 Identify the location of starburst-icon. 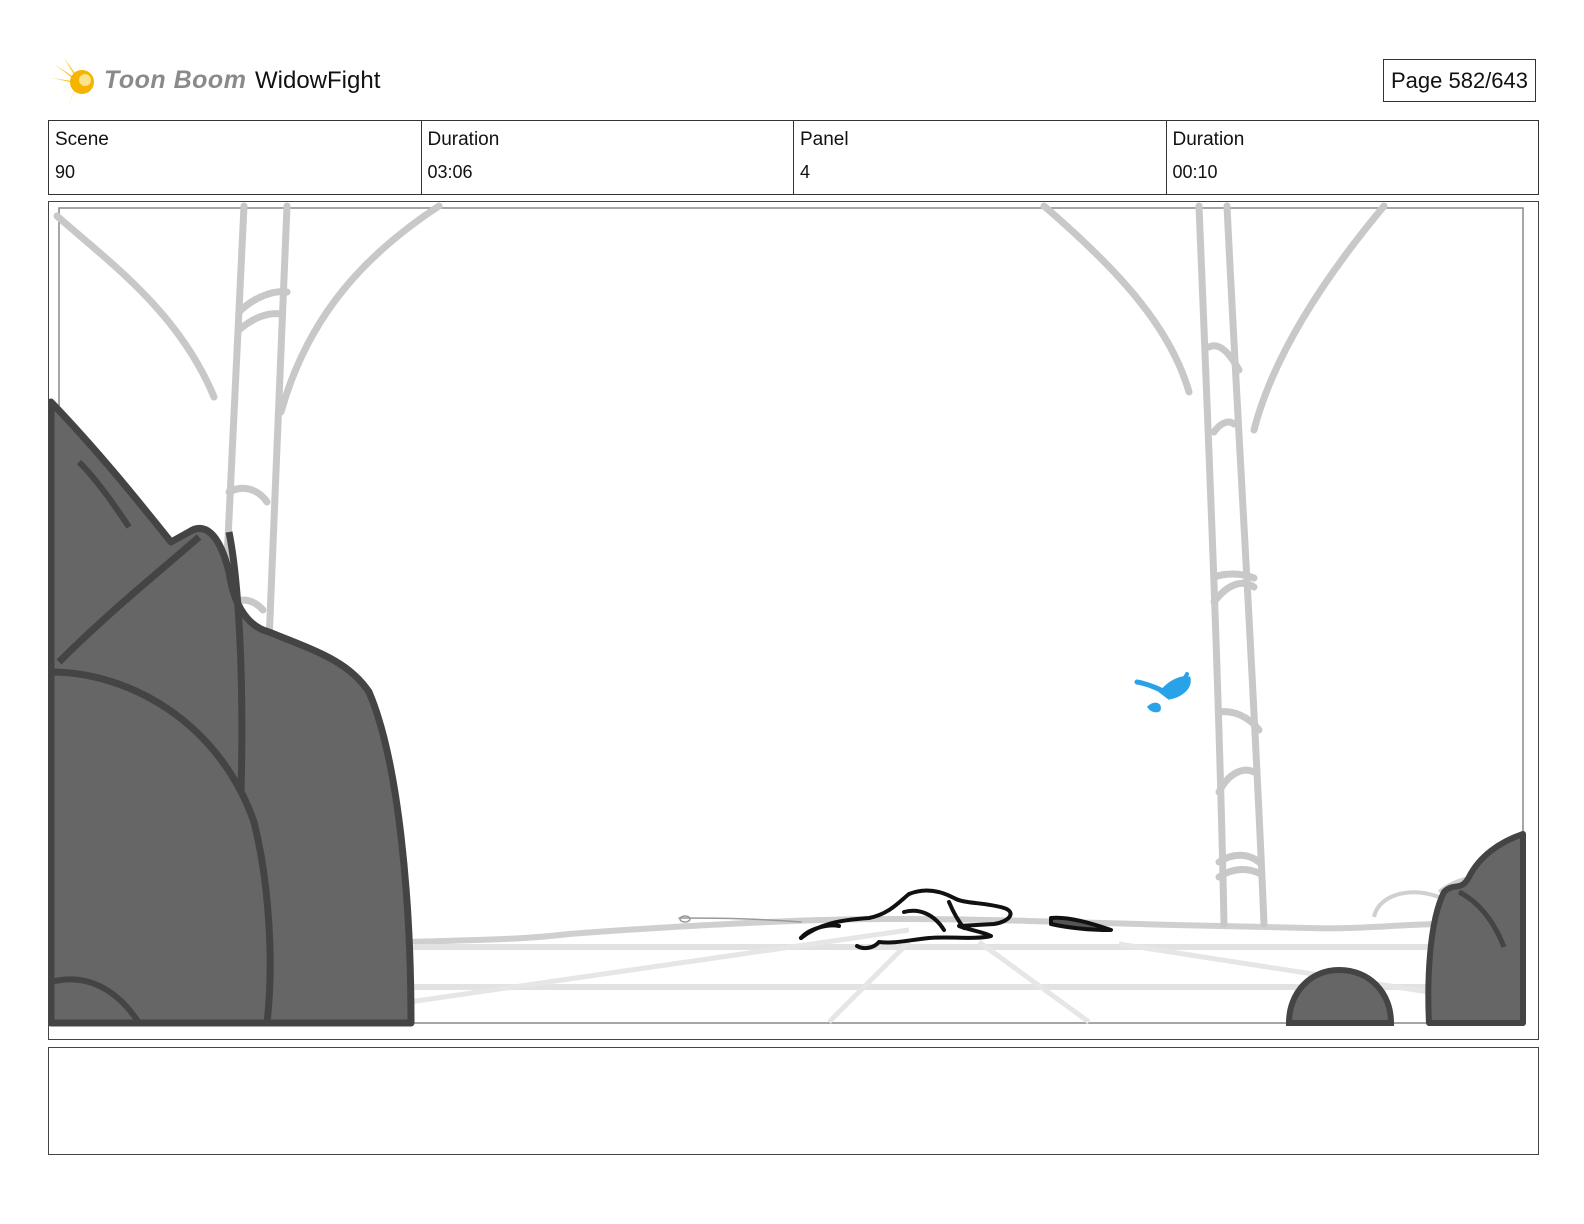
(73, 82).